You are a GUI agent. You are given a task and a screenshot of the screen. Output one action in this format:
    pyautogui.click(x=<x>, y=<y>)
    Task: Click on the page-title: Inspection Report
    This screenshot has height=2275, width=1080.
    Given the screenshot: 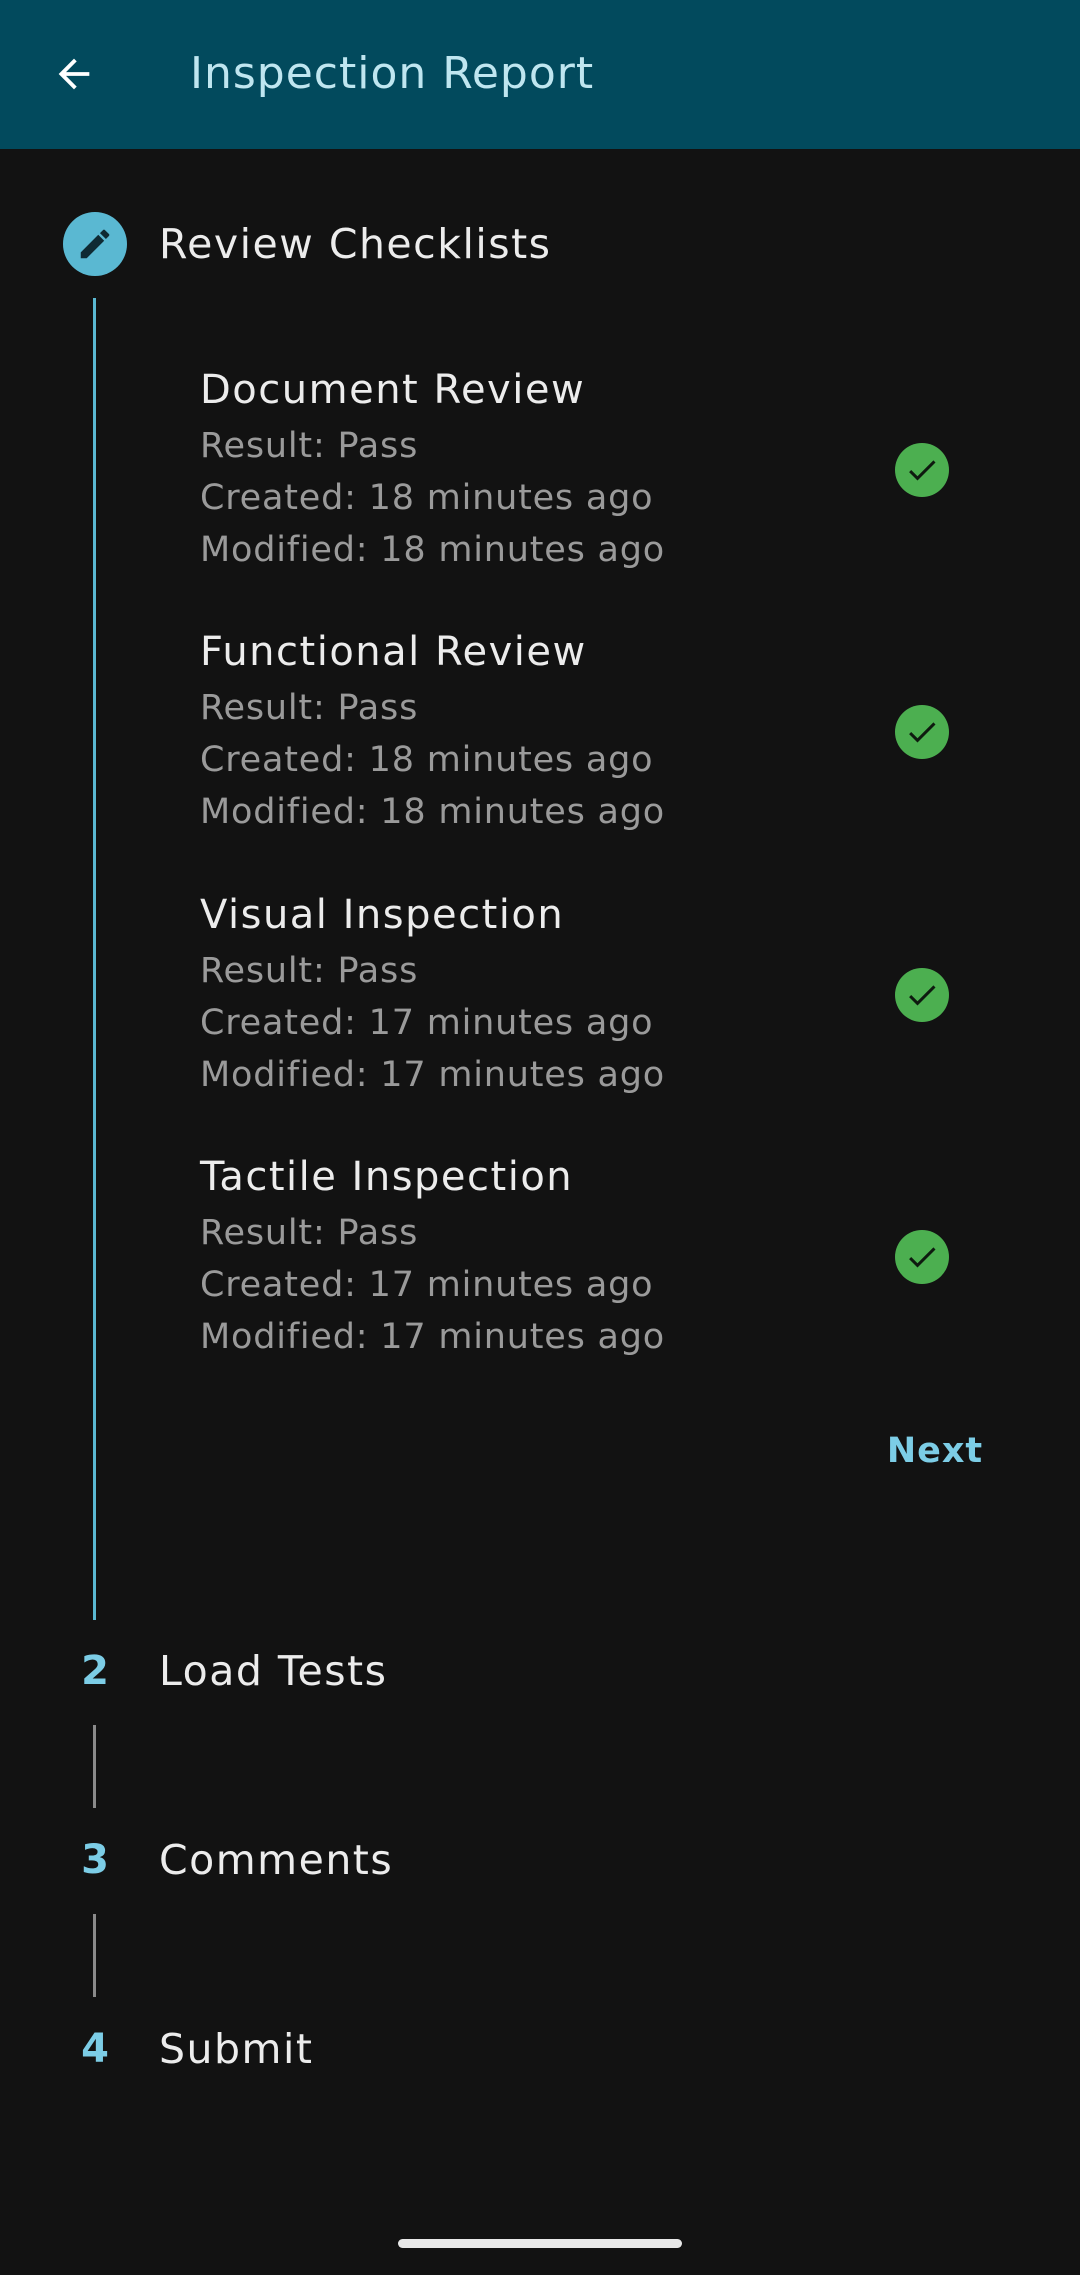 What is the action you would take?
    pyautogui.click(x=392, y=73)
    